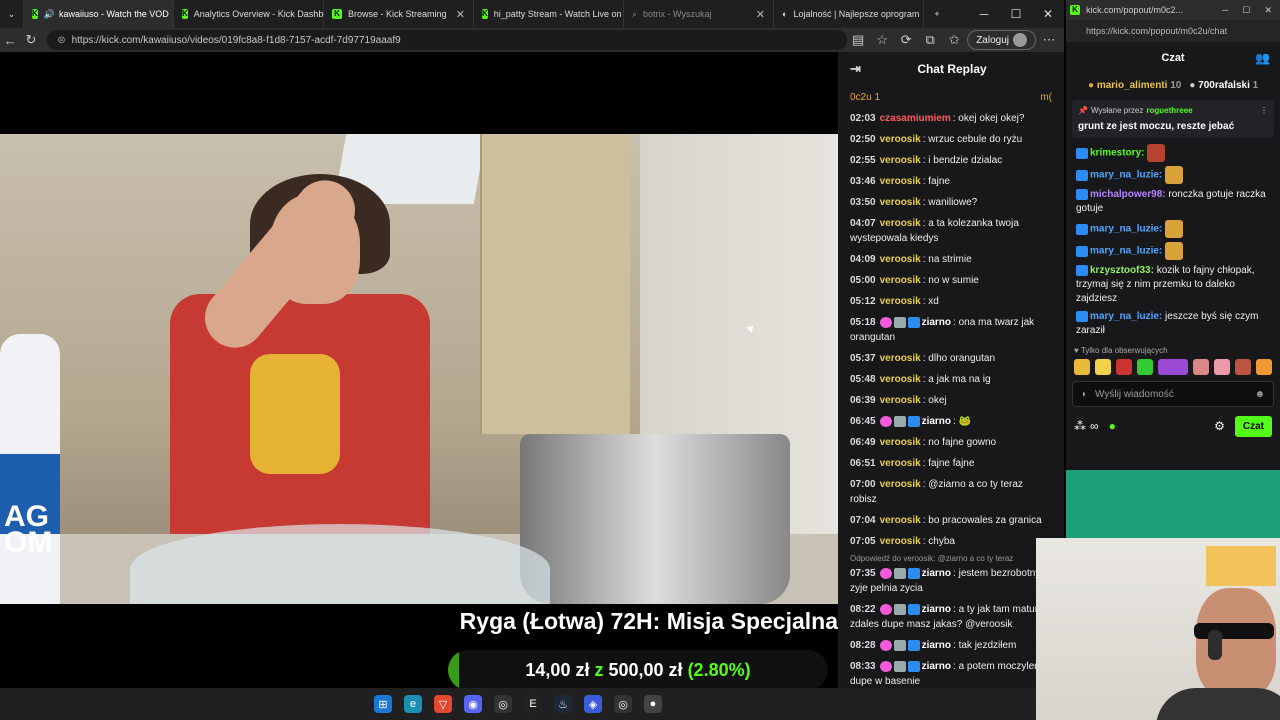  I want to click on split-screen-icon: ⧉, so click(930, 40).